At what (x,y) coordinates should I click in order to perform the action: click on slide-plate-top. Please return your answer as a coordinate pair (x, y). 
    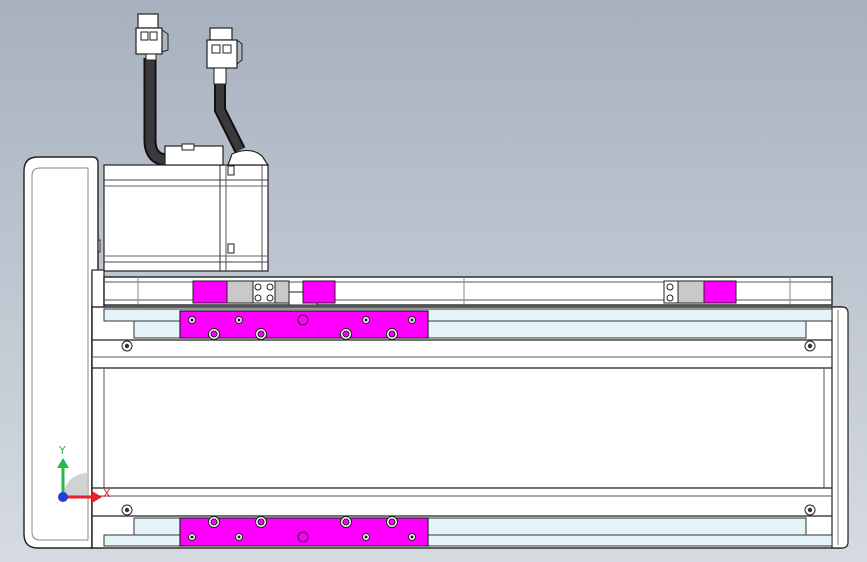
    Looking at the image, I should click on (304, 325).